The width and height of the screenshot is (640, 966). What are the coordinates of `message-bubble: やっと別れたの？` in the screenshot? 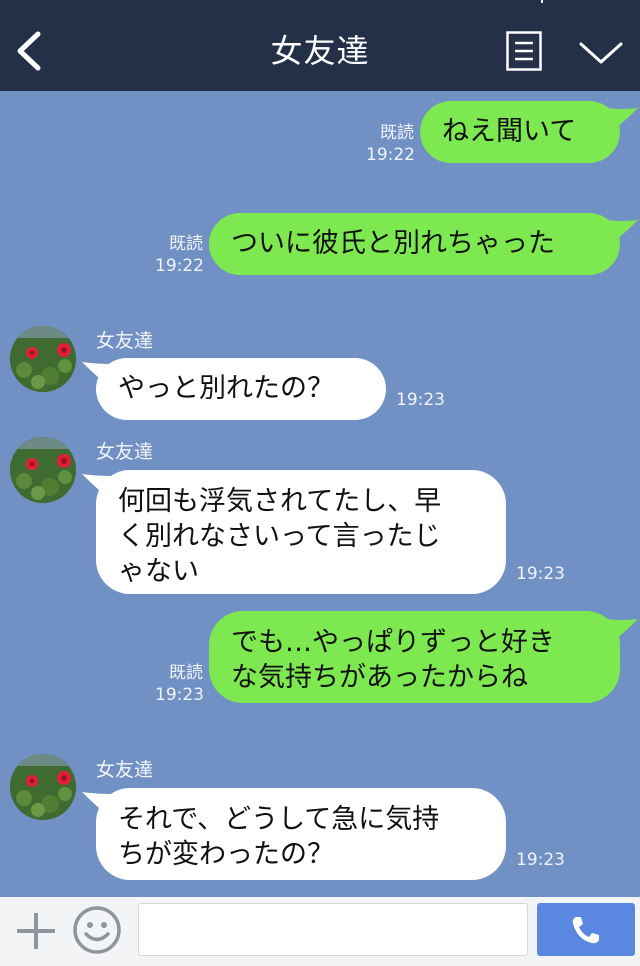 It's located at (241, 389).